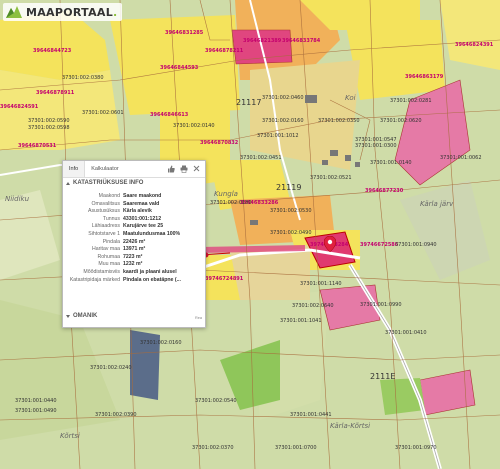 Image resolution: width=500 pixels, height=469 pixels. What do you see at coordinates (105, 226) in the screenshot?
I see `row-key: Lähiaadress` at bounding box center [105, 226].